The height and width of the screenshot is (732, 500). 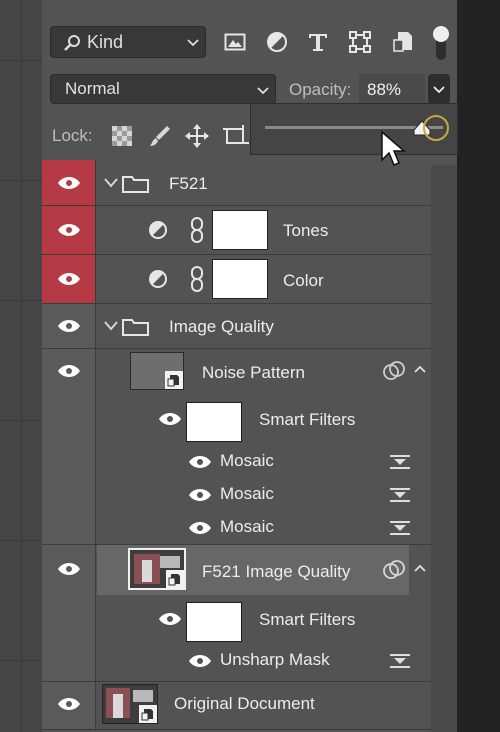 I want to click on layer-name: Noise Pattern, so click(x=253, y=372).